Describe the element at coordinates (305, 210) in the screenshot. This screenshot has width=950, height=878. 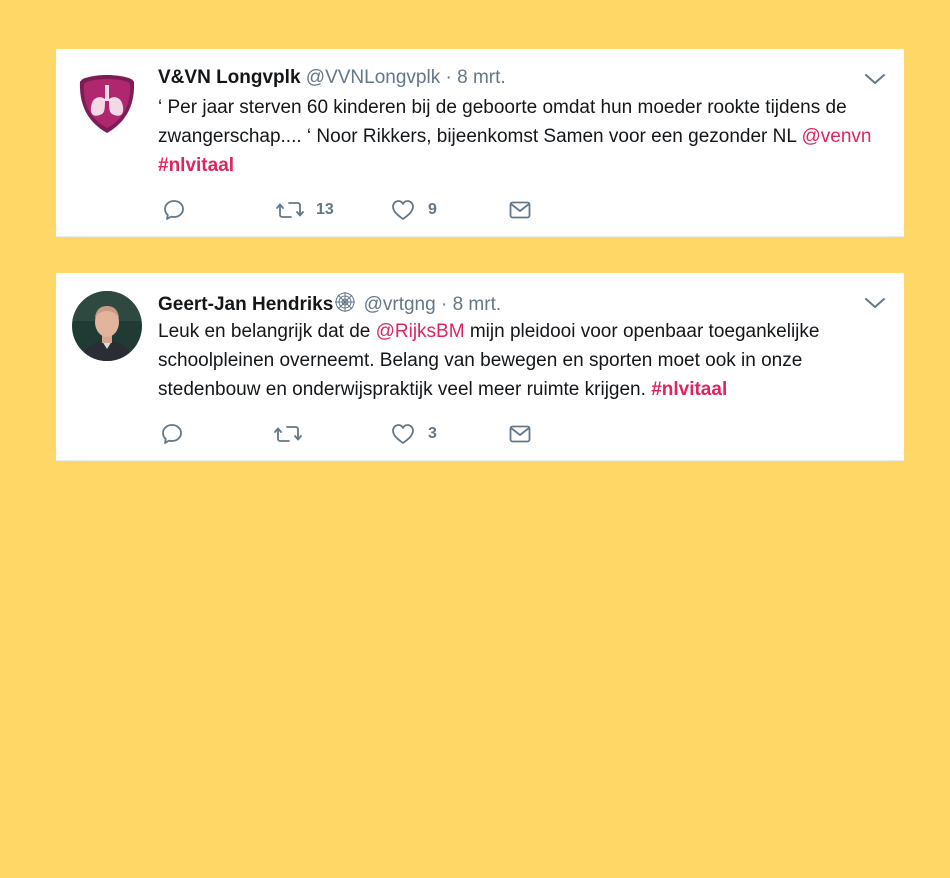
I see `retweet-button: 13` at that location.